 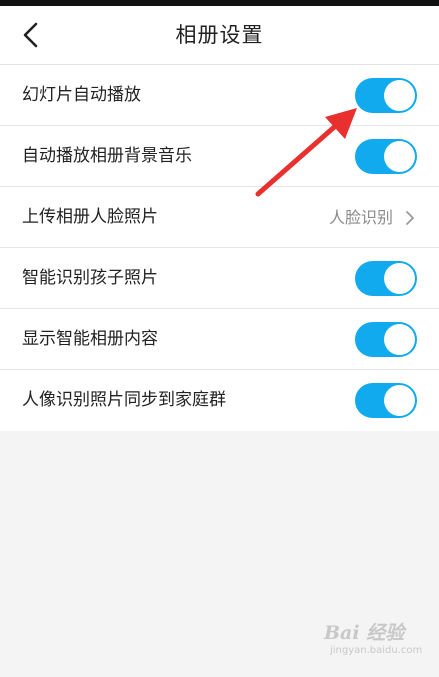 I want to click on page-title: 相册设置, so click(x=219, y=35).